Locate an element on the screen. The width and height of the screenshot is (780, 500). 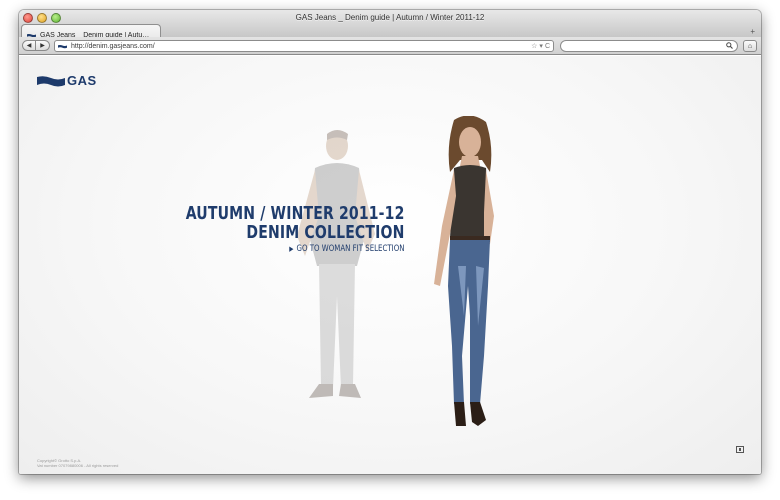
navigation-toolbar: ◀ ▶ http://denim.gasjeans.com/ ☆ ▾ C ⌂ is located at coordinates (390, 46).